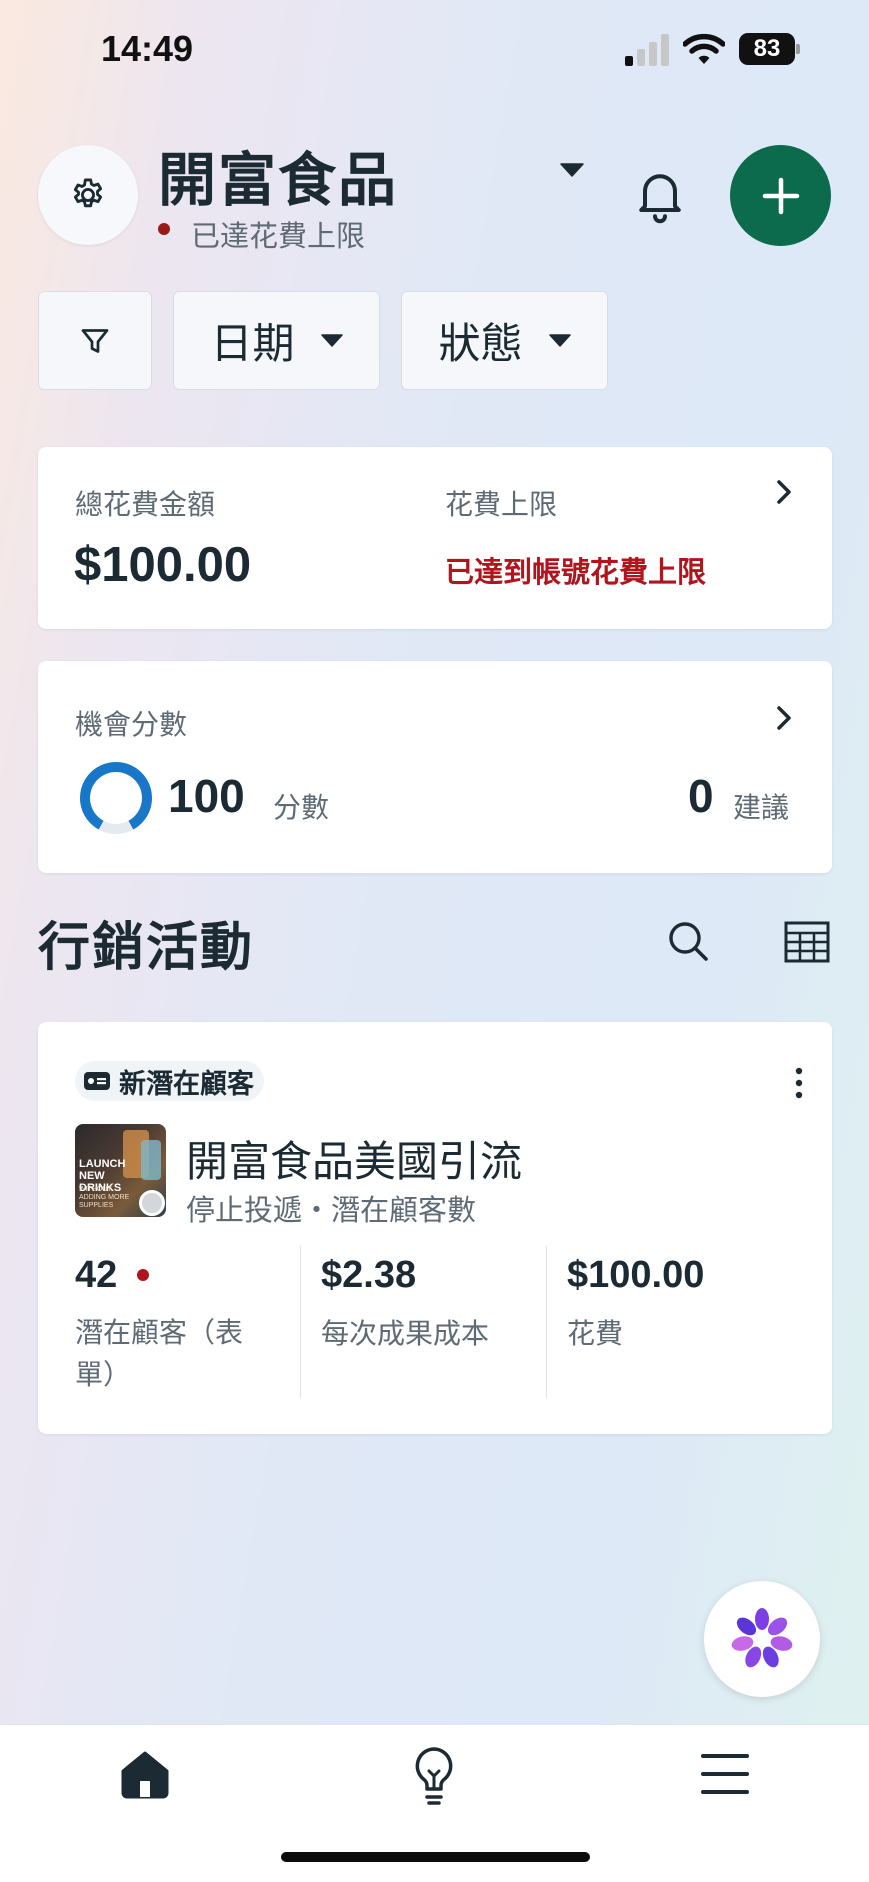 This screenshot has width=869, height=1882. I want to click on date-filter-label: 日期, so click(252, 343).